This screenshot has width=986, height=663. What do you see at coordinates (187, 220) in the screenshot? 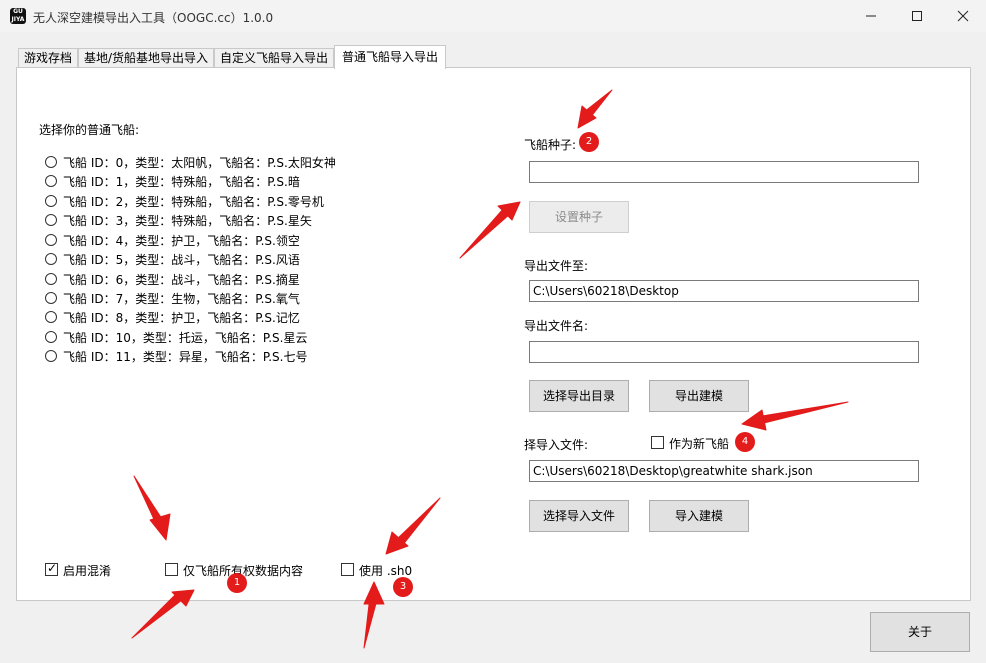
I see `ship-label: 飞船 ID：3，类型：特殊船，飞船名：P.S.星矢` at bounding box center [187, 220].